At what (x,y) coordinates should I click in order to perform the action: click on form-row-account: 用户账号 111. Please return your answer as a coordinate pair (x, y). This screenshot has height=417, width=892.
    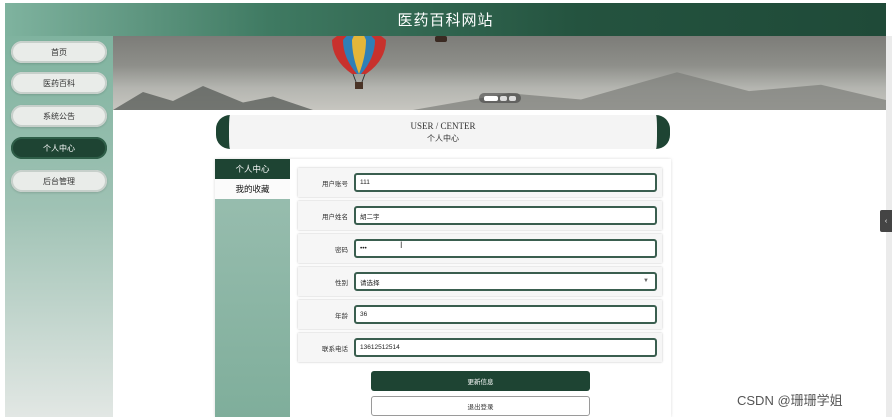
    Looking at the image, I should click on (480, 182).